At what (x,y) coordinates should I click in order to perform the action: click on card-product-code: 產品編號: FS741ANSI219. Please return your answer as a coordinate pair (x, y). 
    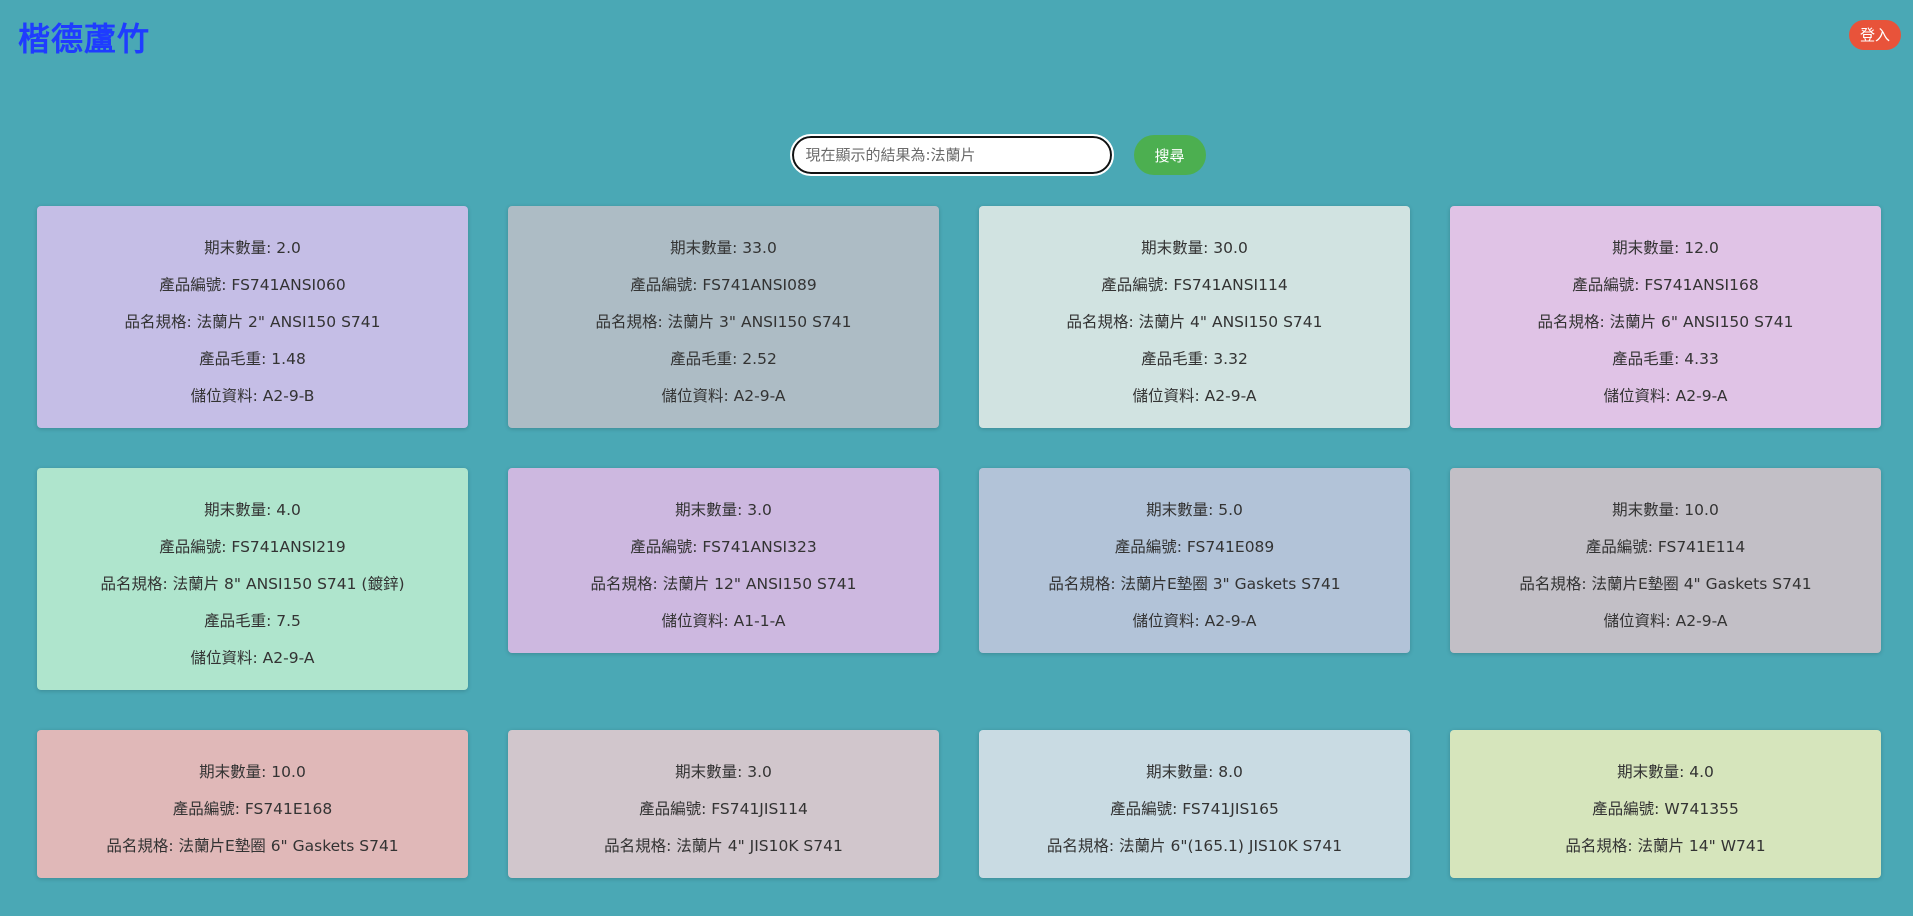
    Looking at the image, I should click on (252, 547).